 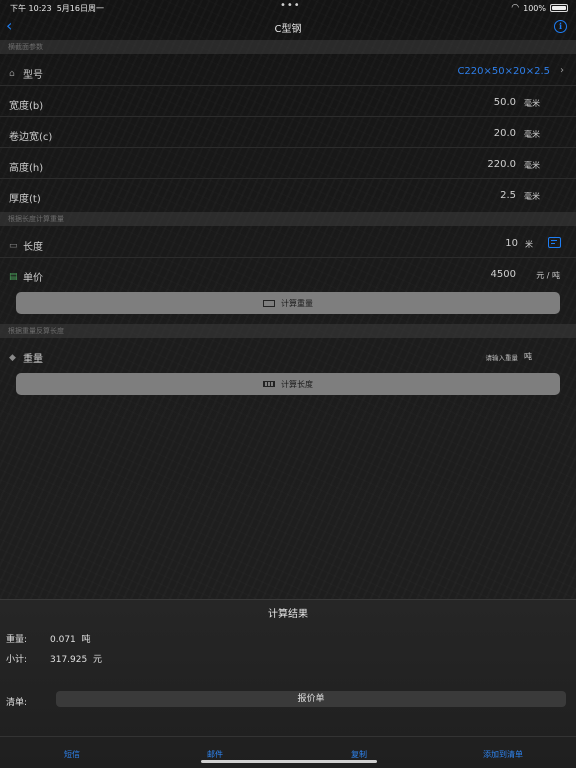 What do you see at coordinates (503, 71) in the screenshot?
I see `model-value: C220×50×20×2.5` at bounding box center [503, 71].